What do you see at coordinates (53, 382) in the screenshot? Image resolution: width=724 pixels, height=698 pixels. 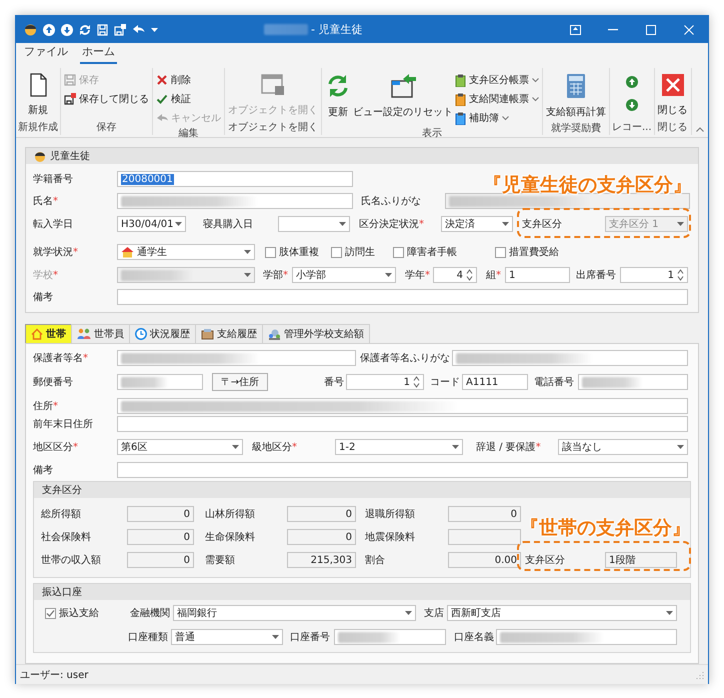 I see `field-label: 郵便番号` at bounding box center [53, 382].